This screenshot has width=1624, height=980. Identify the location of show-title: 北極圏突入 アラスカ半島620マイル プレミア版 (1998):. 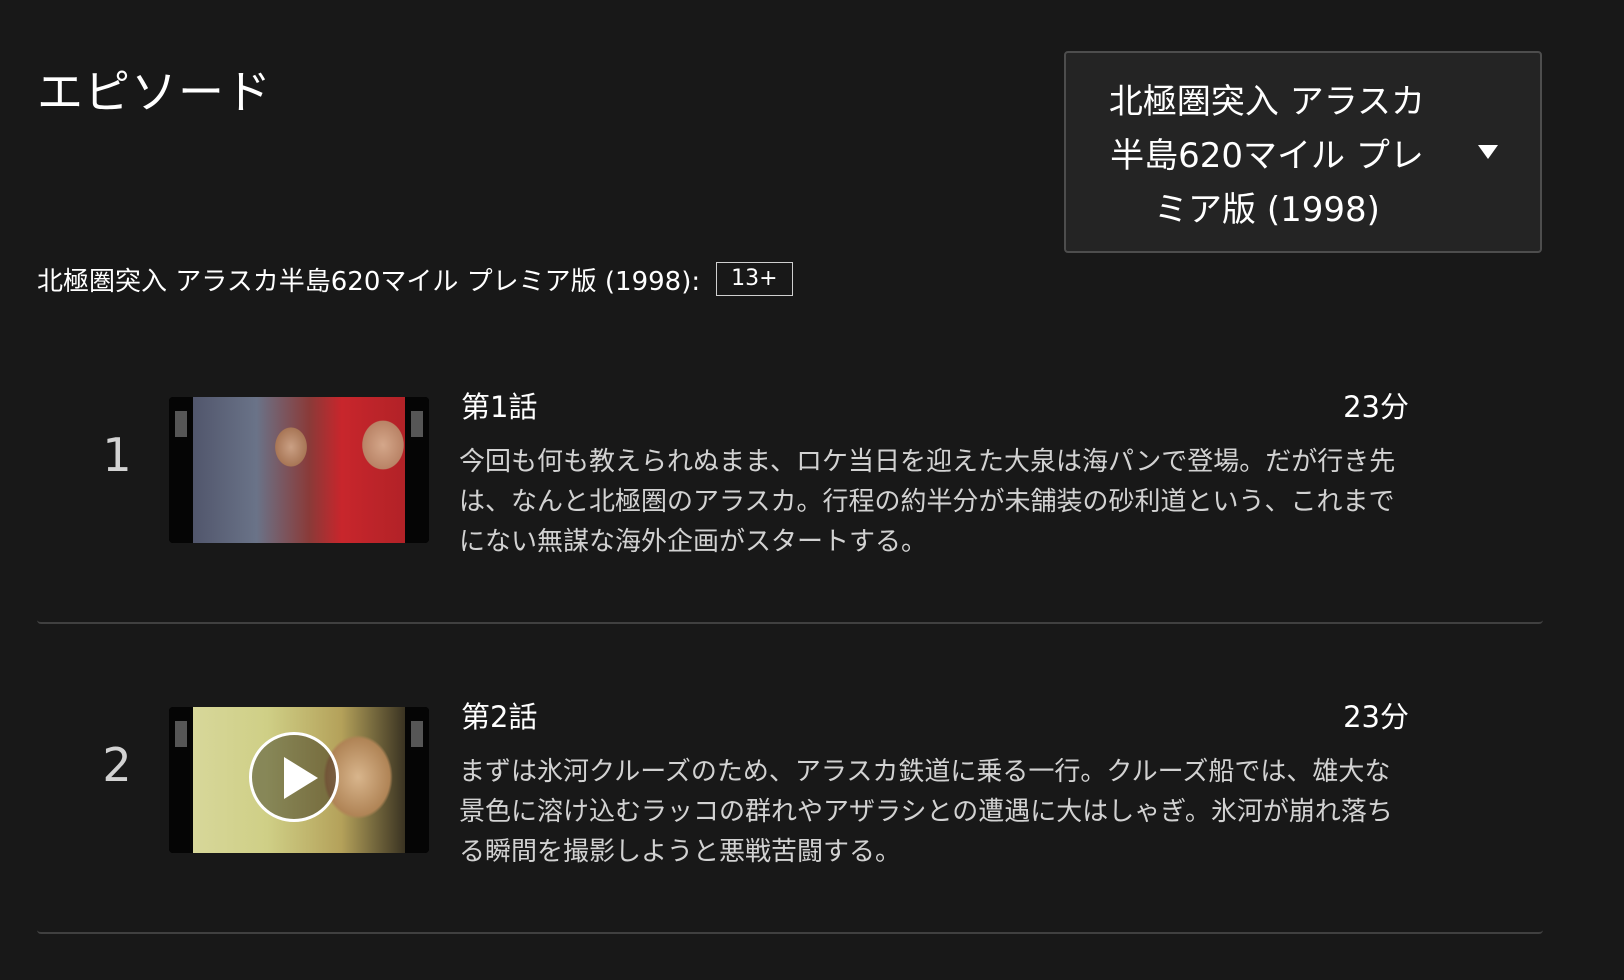
(369, 281).